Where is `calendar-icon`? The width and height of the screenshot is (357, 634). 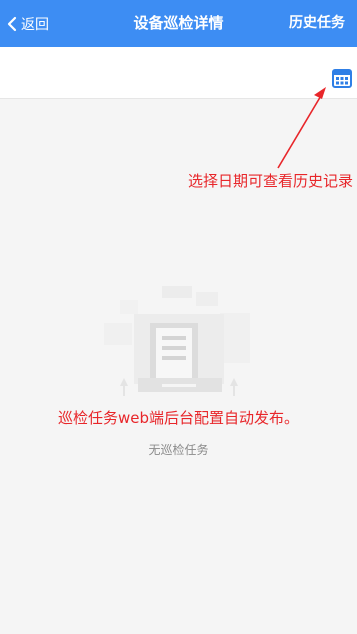 calendar-icon is located at coordinates (342, 78).